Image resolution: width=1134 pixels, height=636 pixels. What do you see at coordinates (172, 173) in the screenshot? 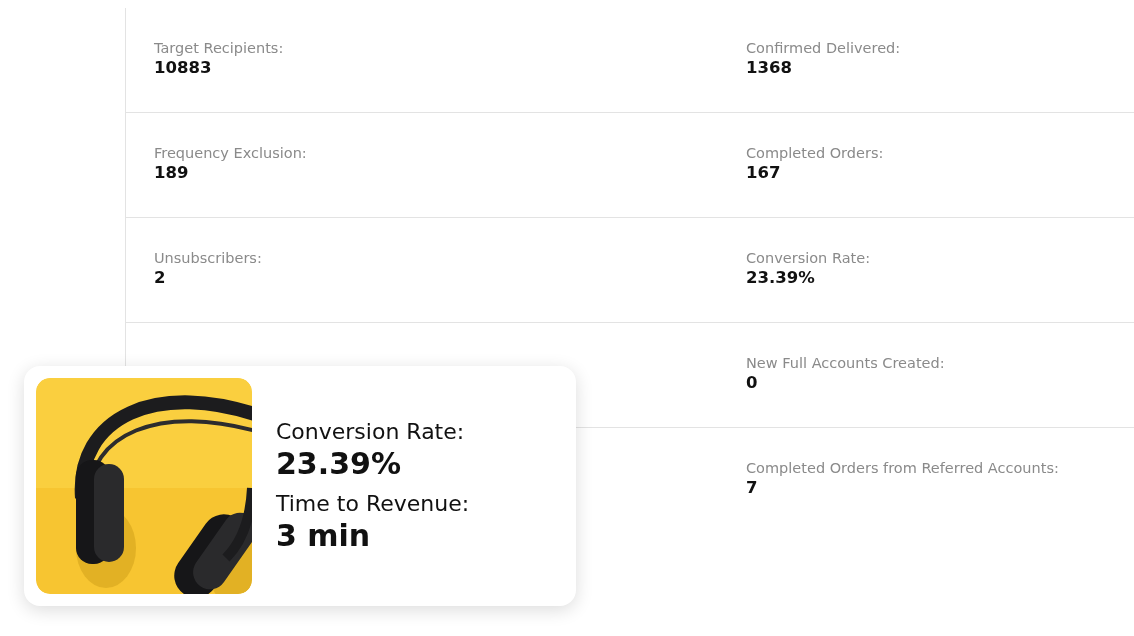
I see `metric-value: 189` at bounding box center [172, 173].